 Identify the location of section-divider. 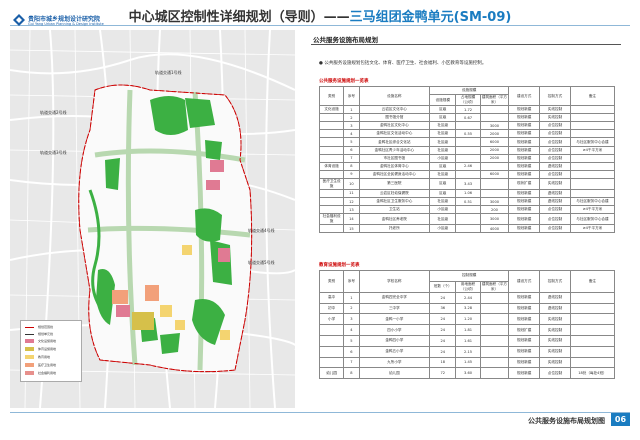
(466, 44).